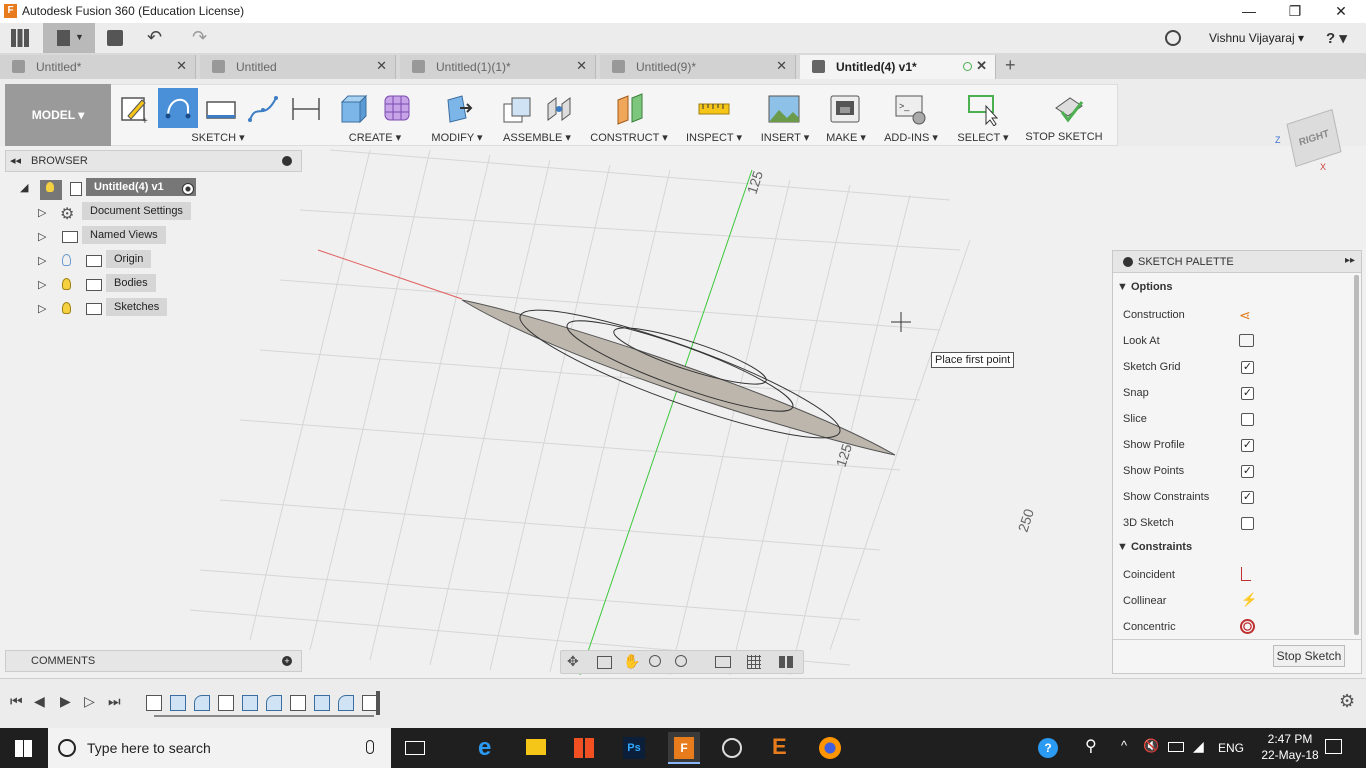  I want to click on concentric-icon, so click(1247, 626).